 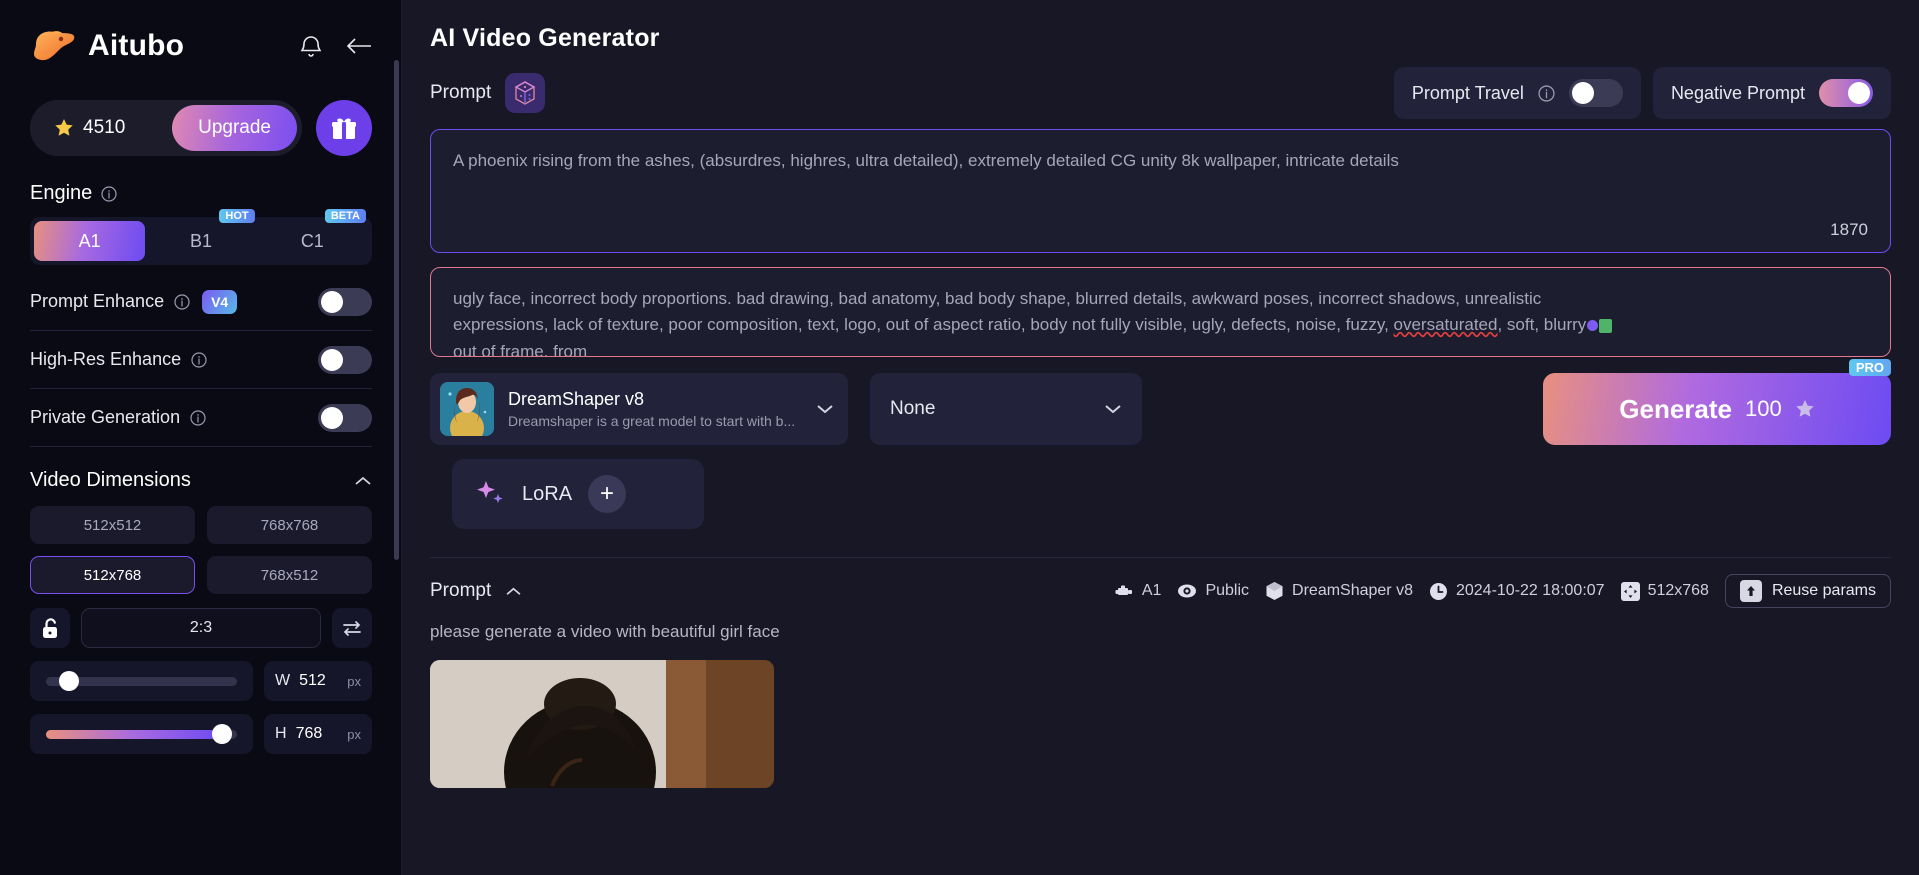 I want to click on upgrade-button: Upgrade, so click(x=234, y=128).